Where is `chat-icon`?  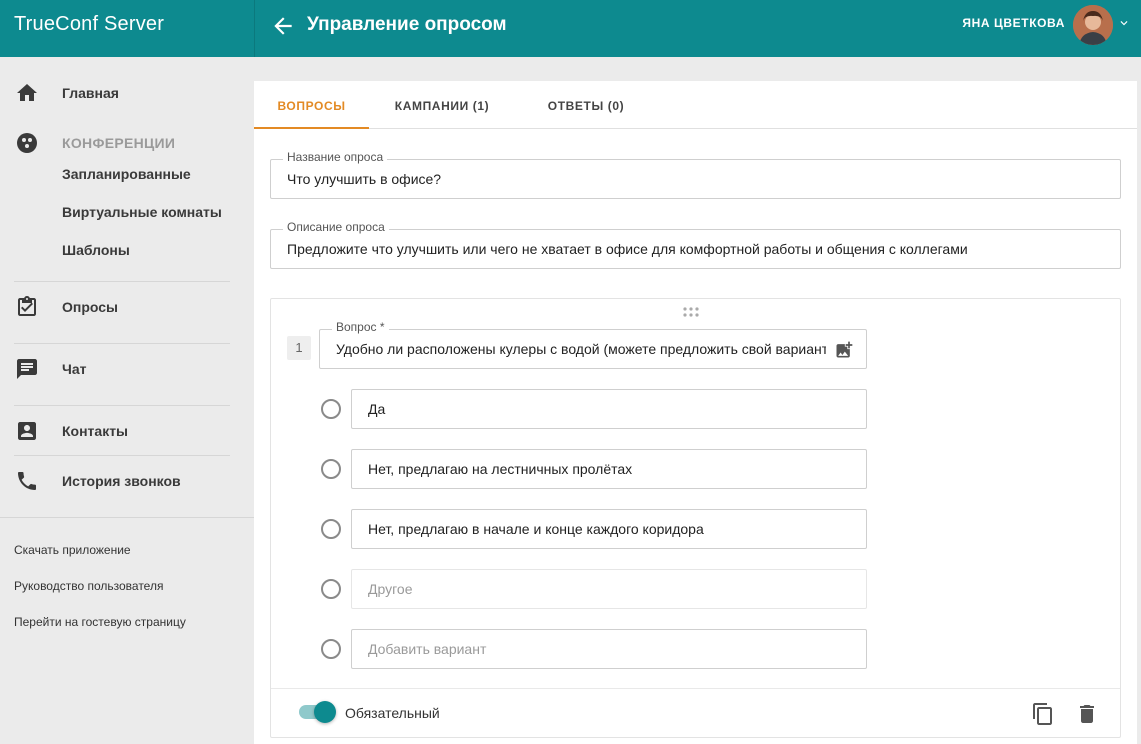 chat-icon is located at coordinates (27, 369).